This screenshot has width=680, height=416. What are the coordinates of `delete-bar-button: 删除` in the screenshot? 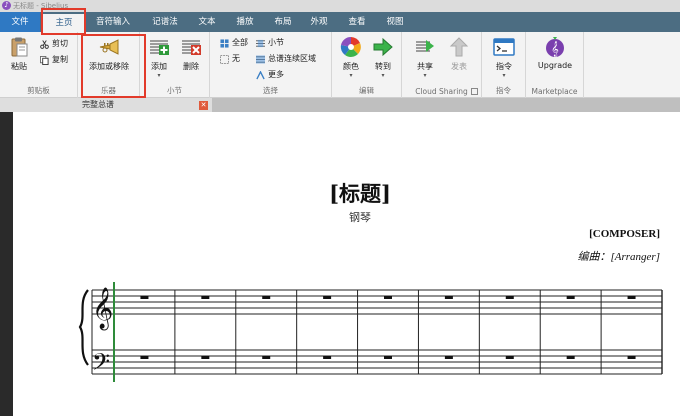 It's located at (191, 54).